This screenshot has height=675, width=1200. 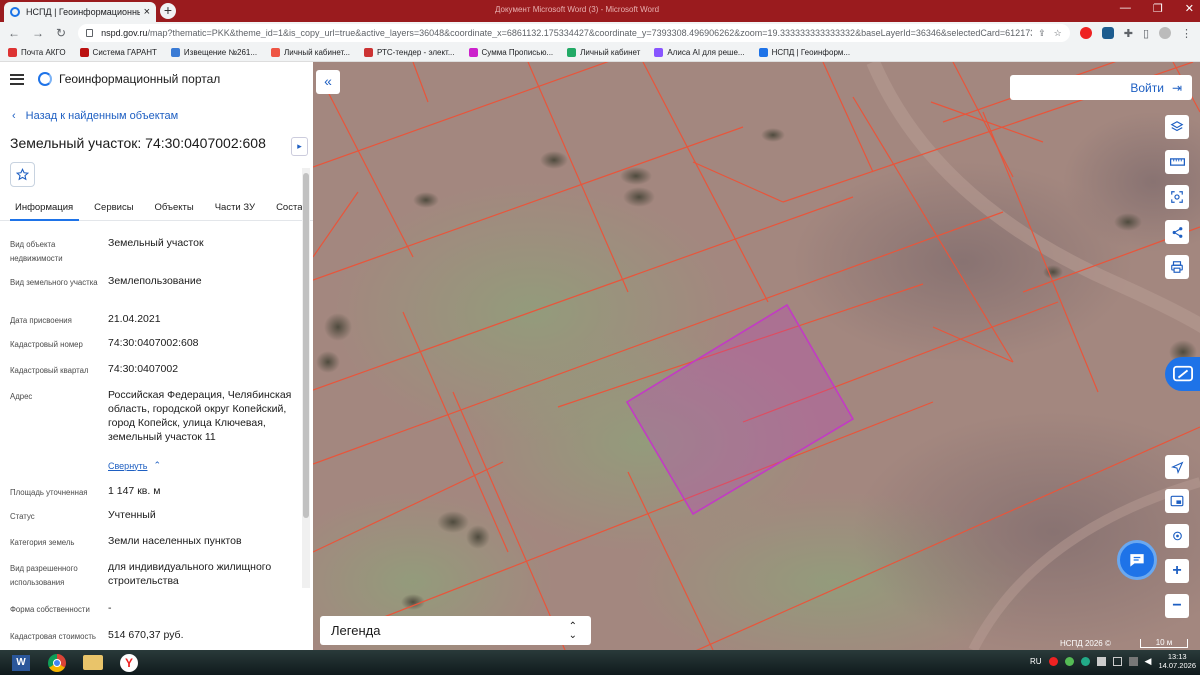 I want to click on print-button, so click(x=1177, y=267).